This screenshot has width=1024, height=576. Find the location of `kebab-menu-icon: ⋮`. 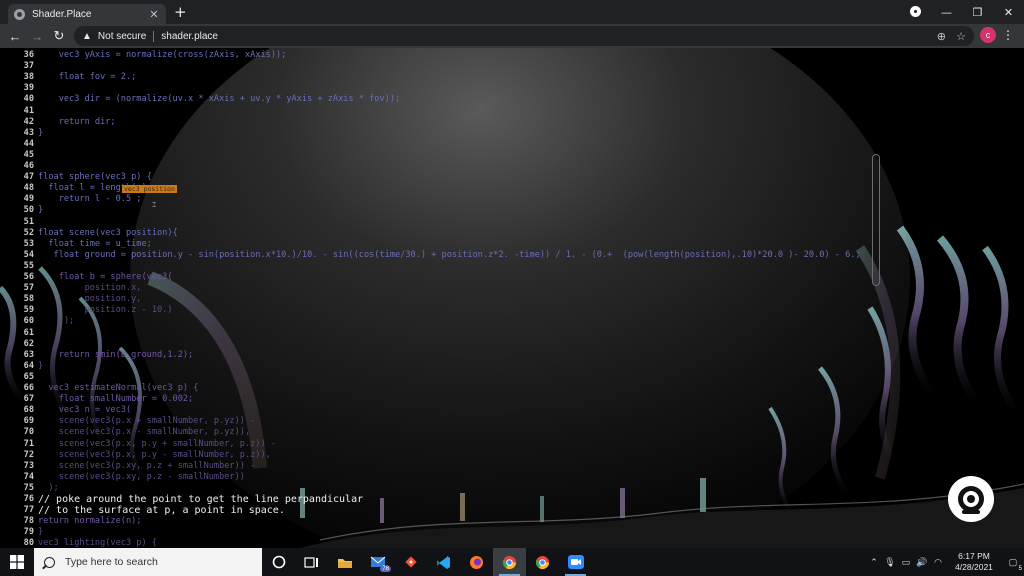

kebab-menu-icon: ⋮ is located at coordinates (1008, 35).